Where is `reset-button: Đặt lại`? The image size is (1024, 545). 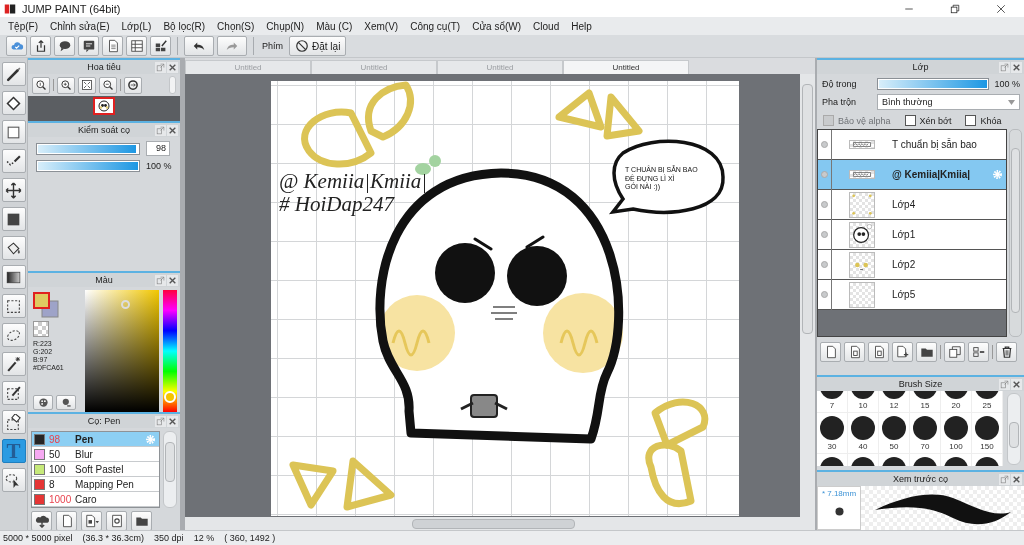
reset-button: Đặt lại is located at coordinates (318, 46).